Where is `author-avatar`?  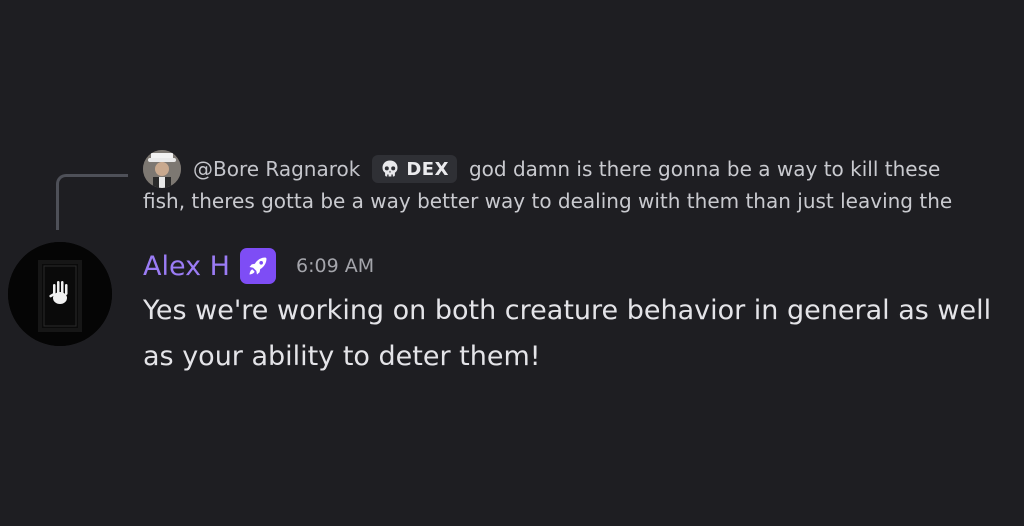
author-avatar is located at coordinates (60, 294).